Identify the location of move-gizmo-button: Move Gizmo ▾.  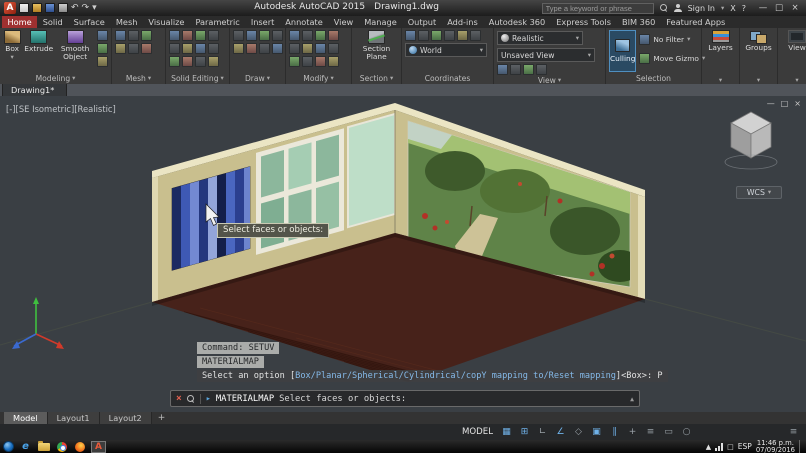
(672, 58).